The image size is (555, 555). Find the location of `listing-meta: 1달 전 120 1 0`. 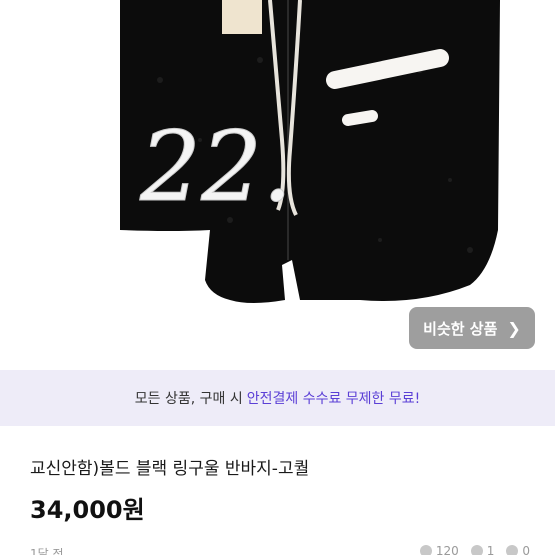

listing-meta: 1달 전 120 1 0 is located at coordinates (280, 549).